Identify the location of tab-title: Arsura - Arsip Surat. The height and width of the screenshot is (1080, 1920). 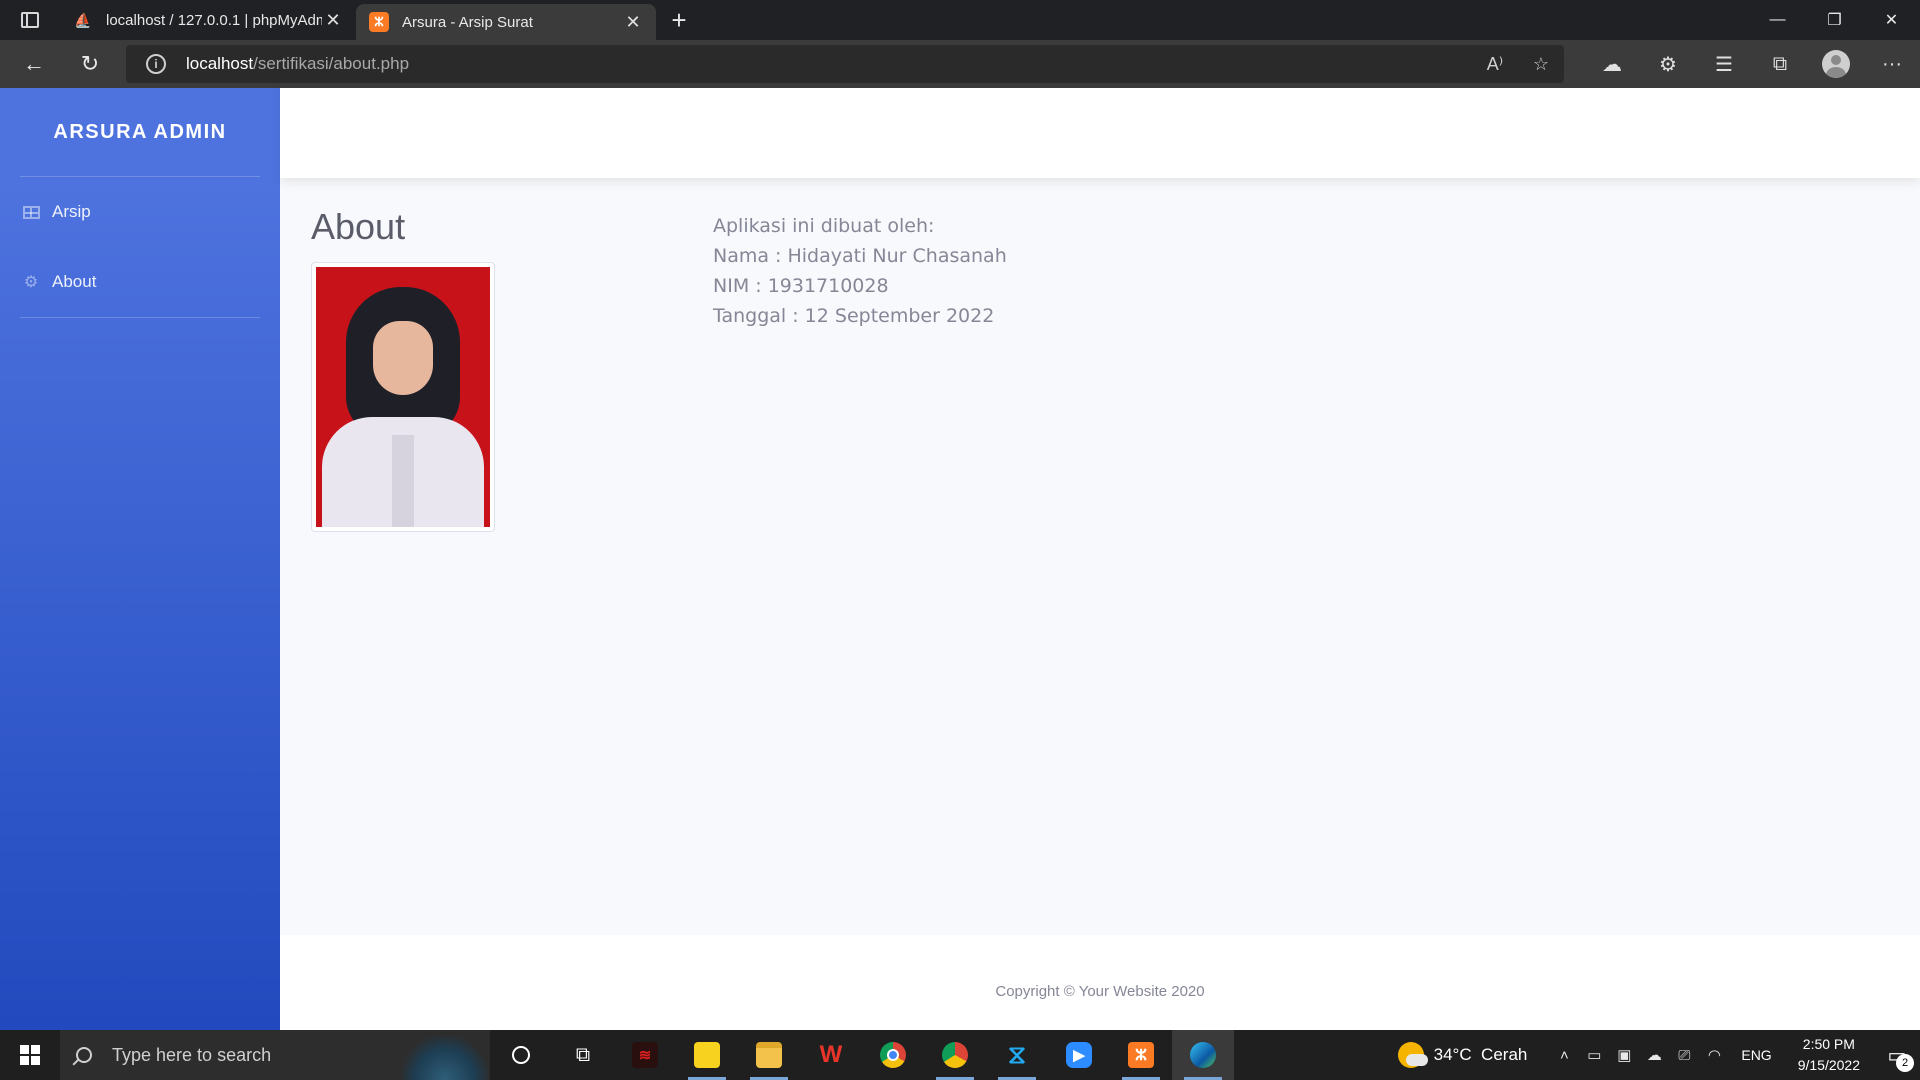
(467, 22).